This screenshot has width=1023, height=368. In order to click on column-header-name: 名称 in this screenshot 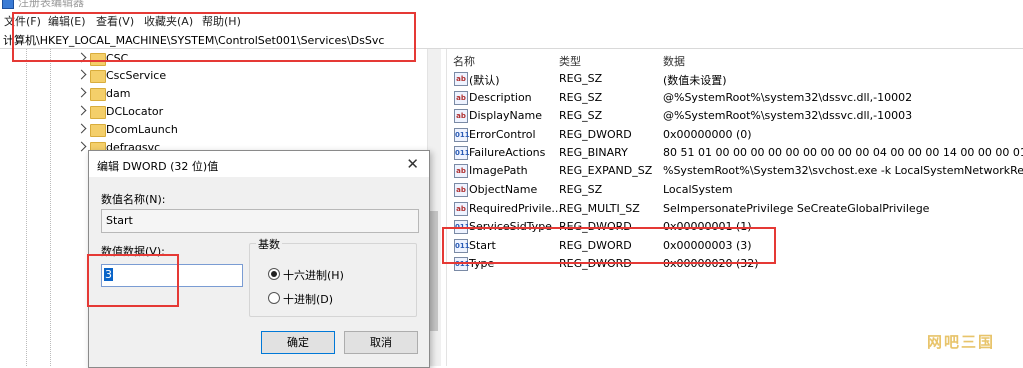, I will do `click(464, 61)`.